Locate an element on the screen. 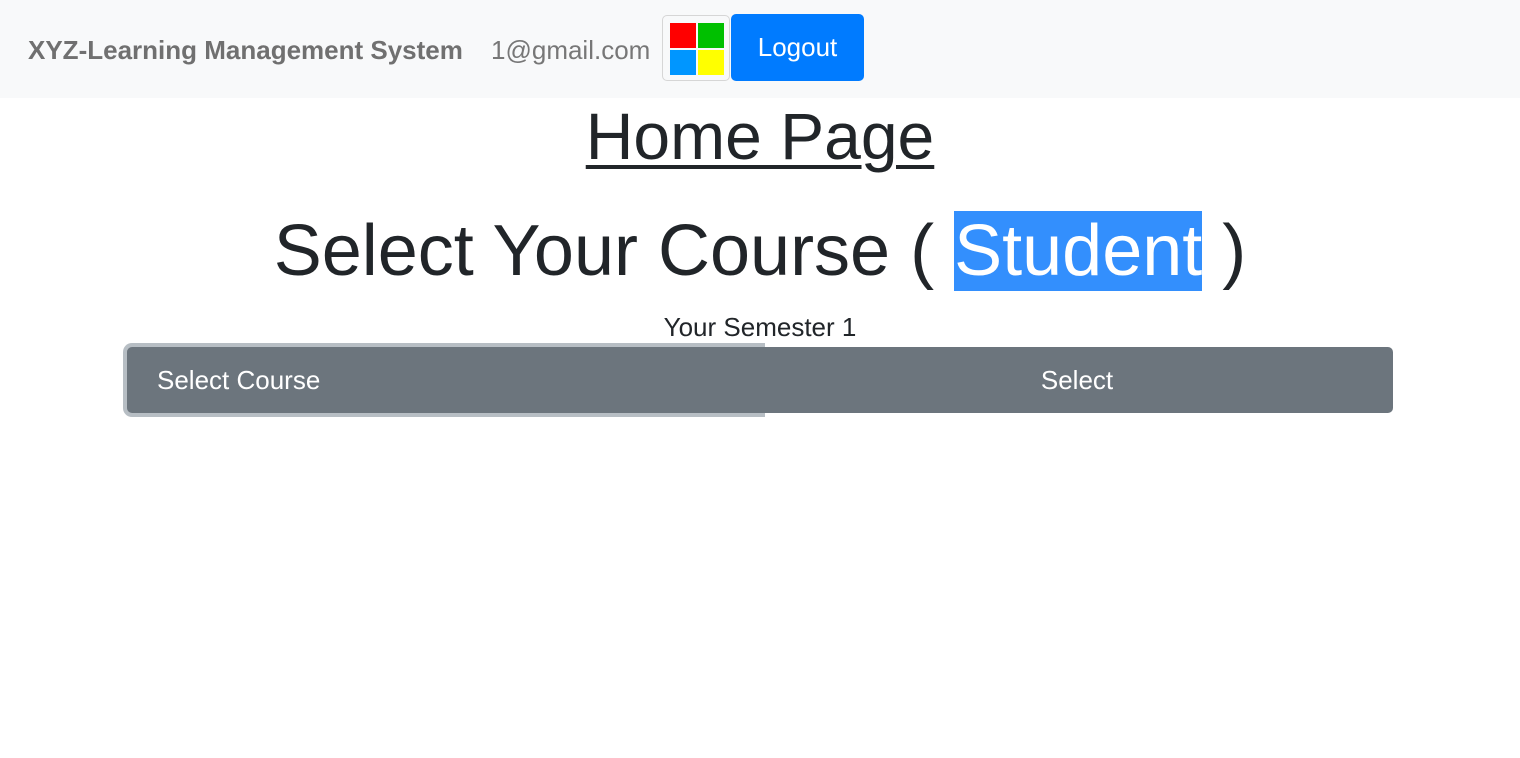 Image resolution: width=1520 pixels, height=758 pixels. course-select-dropdown: Select Course is located at coordinates (444, 380).